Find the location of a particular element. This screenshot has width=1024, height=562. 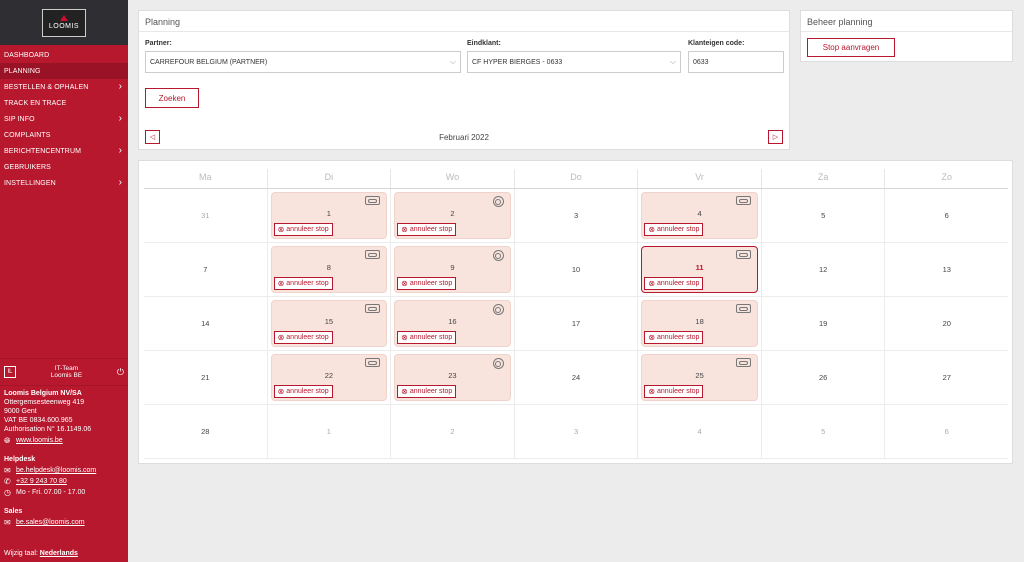

logout-power-icon: ⏻ is located at coordinates (120, 372).